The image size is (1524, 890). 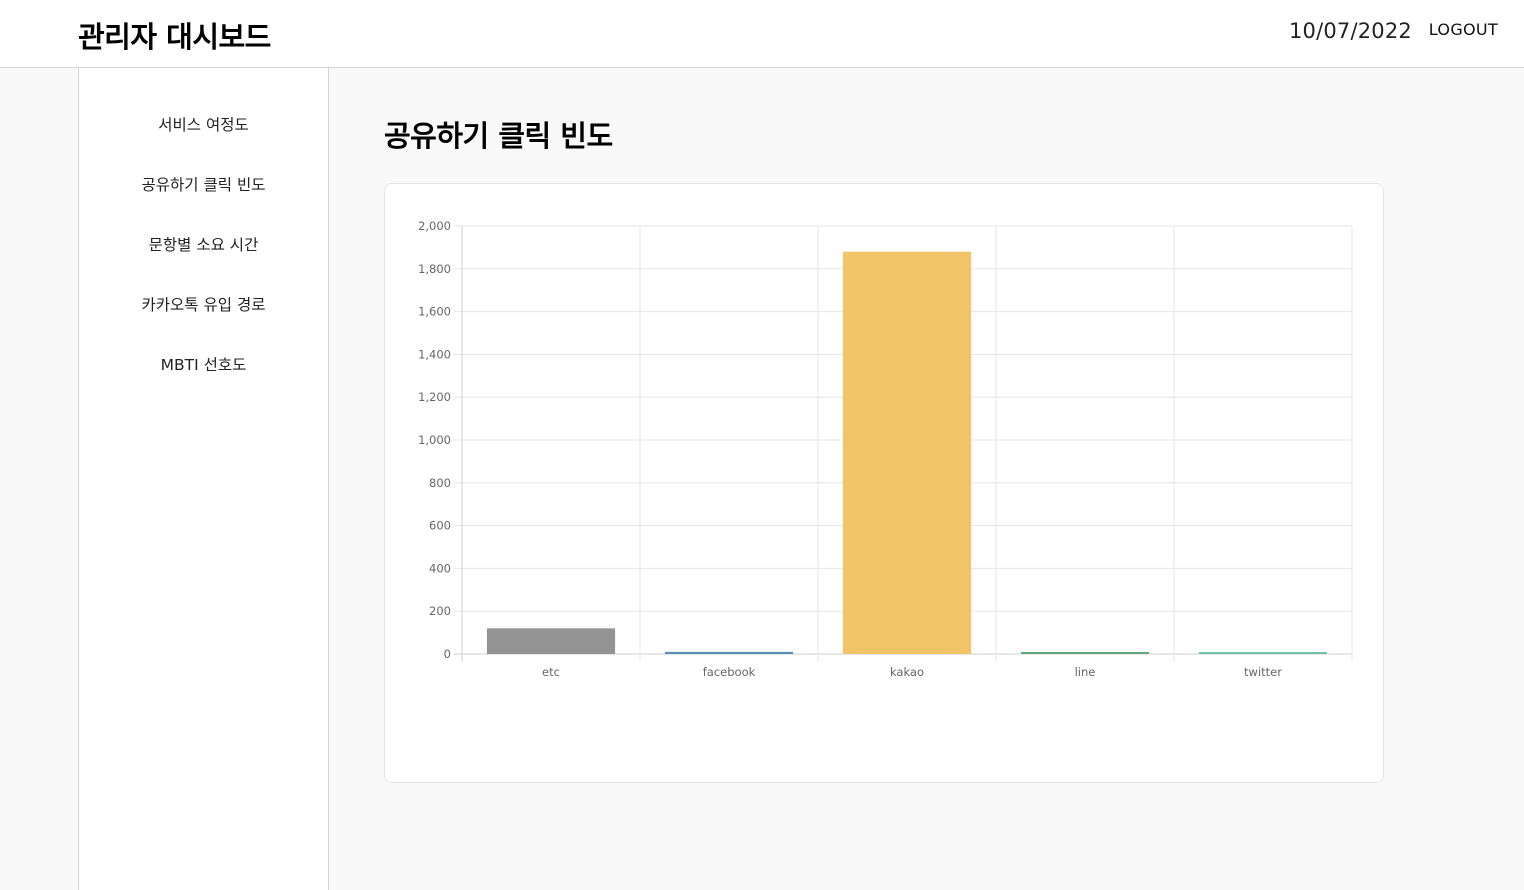 I want to click on y-tick-label: 1,000, so click(x=434, y=440).